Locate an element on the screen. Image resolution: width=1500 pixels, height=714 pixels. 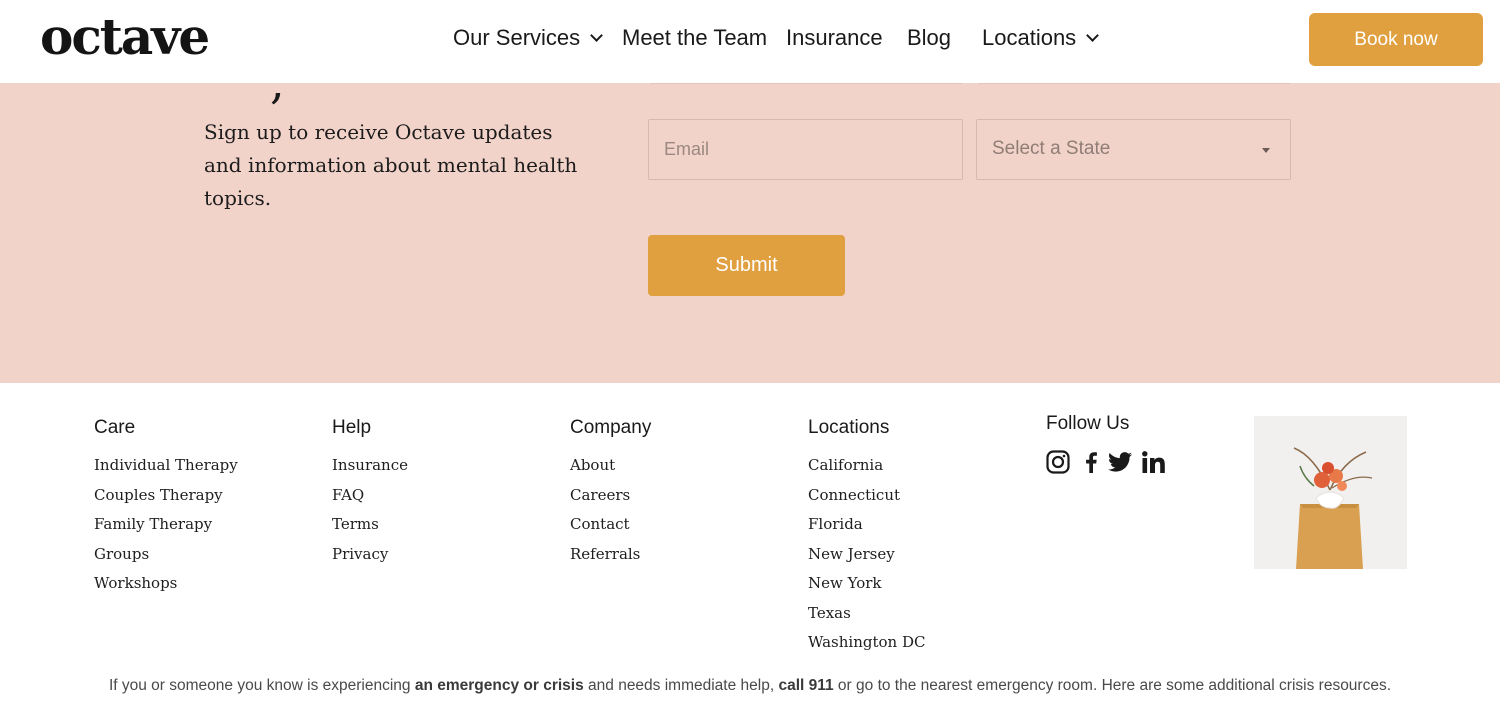
footer-link: Washington DC is located at coordinates (866, 647).